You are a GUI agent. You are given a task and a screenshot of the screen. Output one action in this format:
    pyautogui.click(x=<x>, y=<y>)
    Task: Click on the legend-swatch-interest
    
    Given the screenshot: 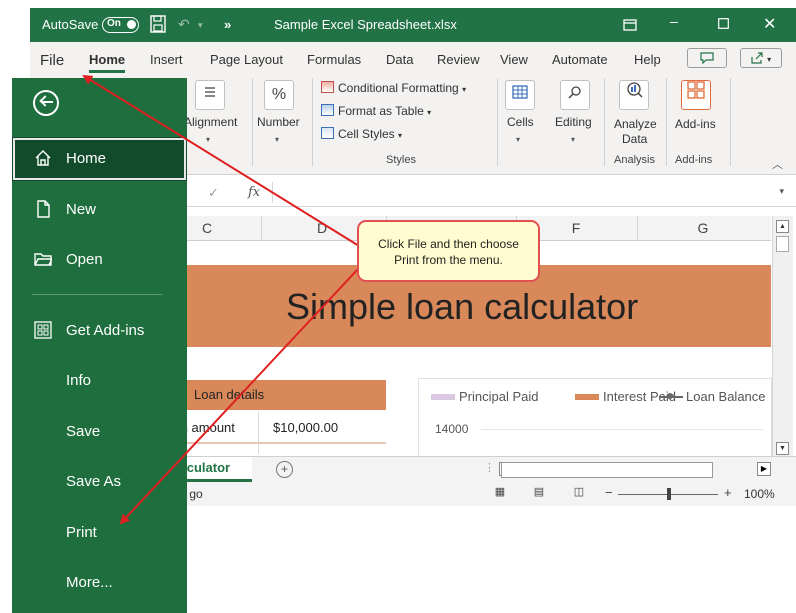 What is the action you would take?
    pyautogui.click(x=587, y=397)
    